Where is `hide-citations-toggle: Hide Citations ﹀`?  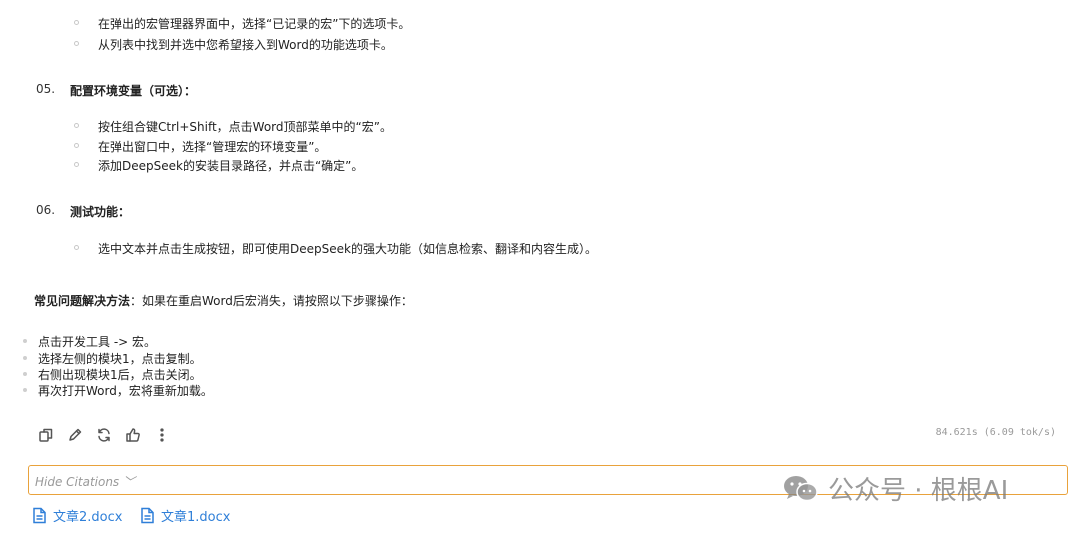 hide-citations-toggle: Hide Citations ﹀ is located at coordinates (85, 481).